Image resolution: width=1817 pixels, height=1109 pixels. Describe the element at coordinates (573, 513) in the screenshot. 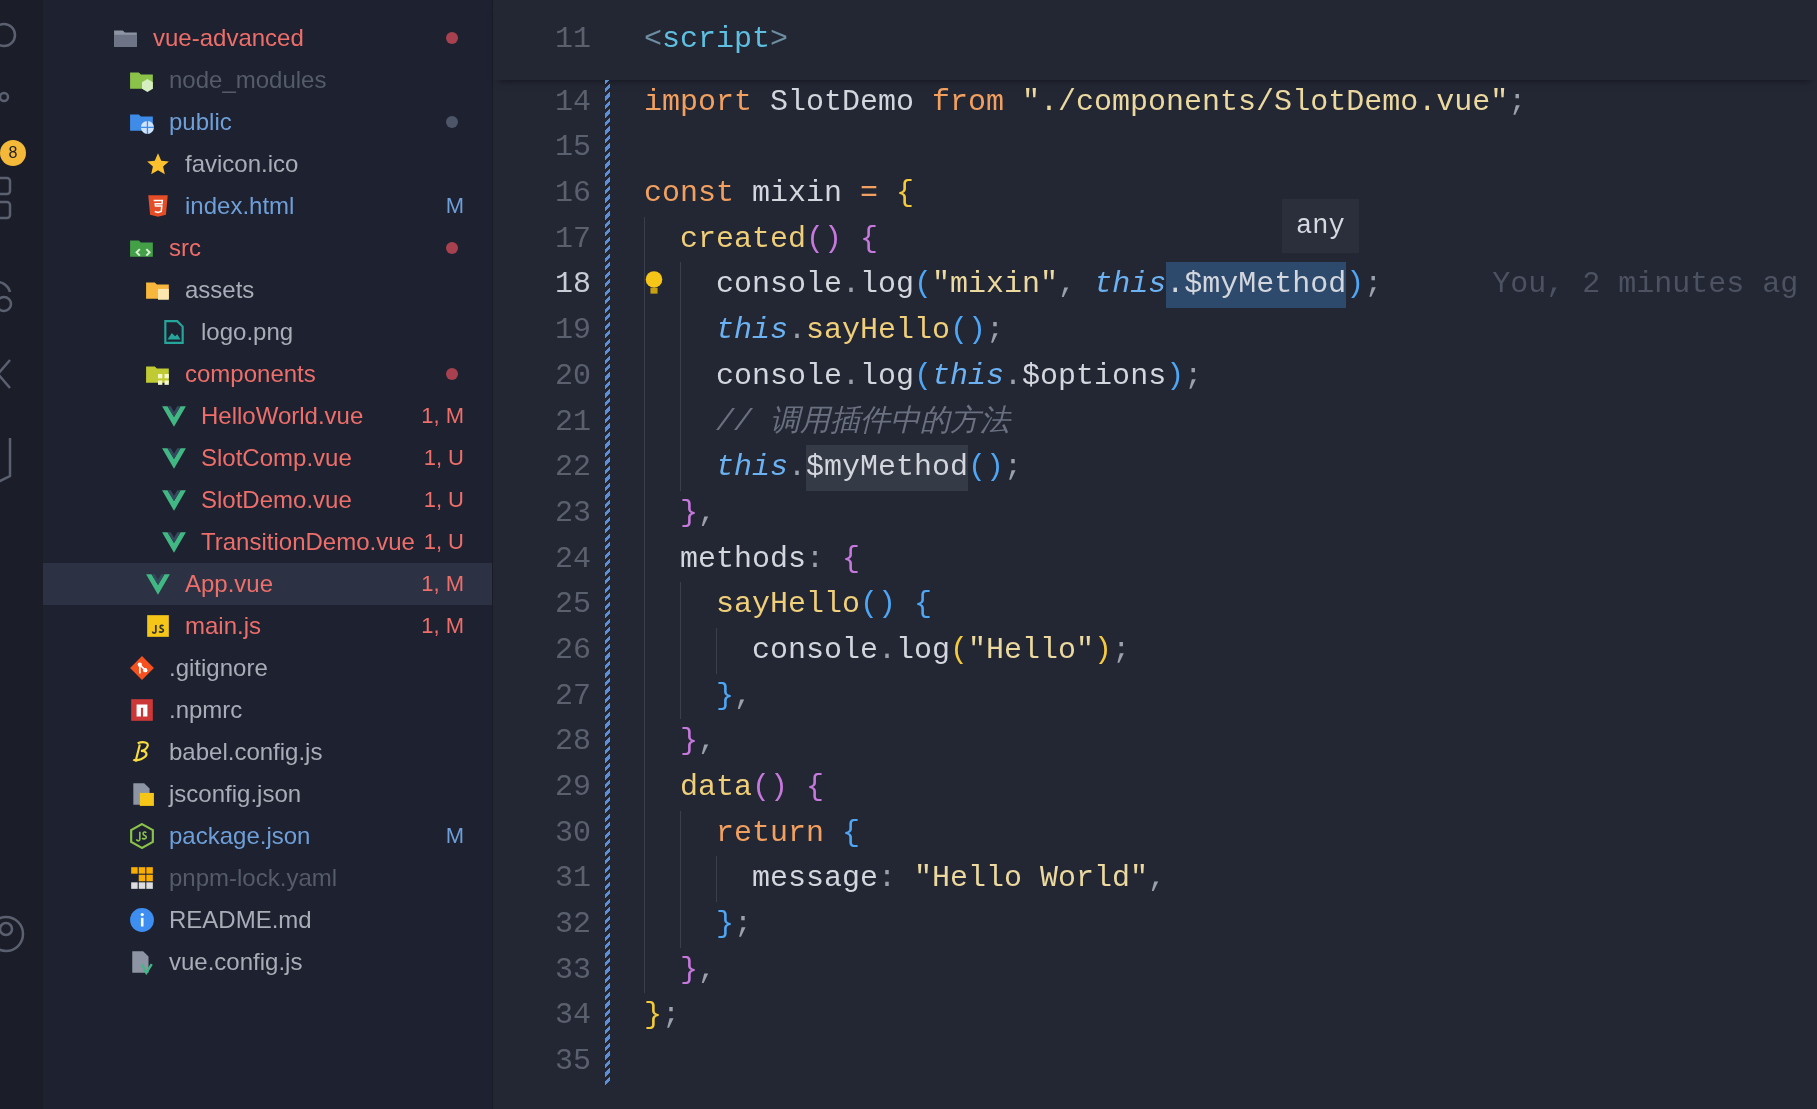

I see `line-number: 23` at that location.